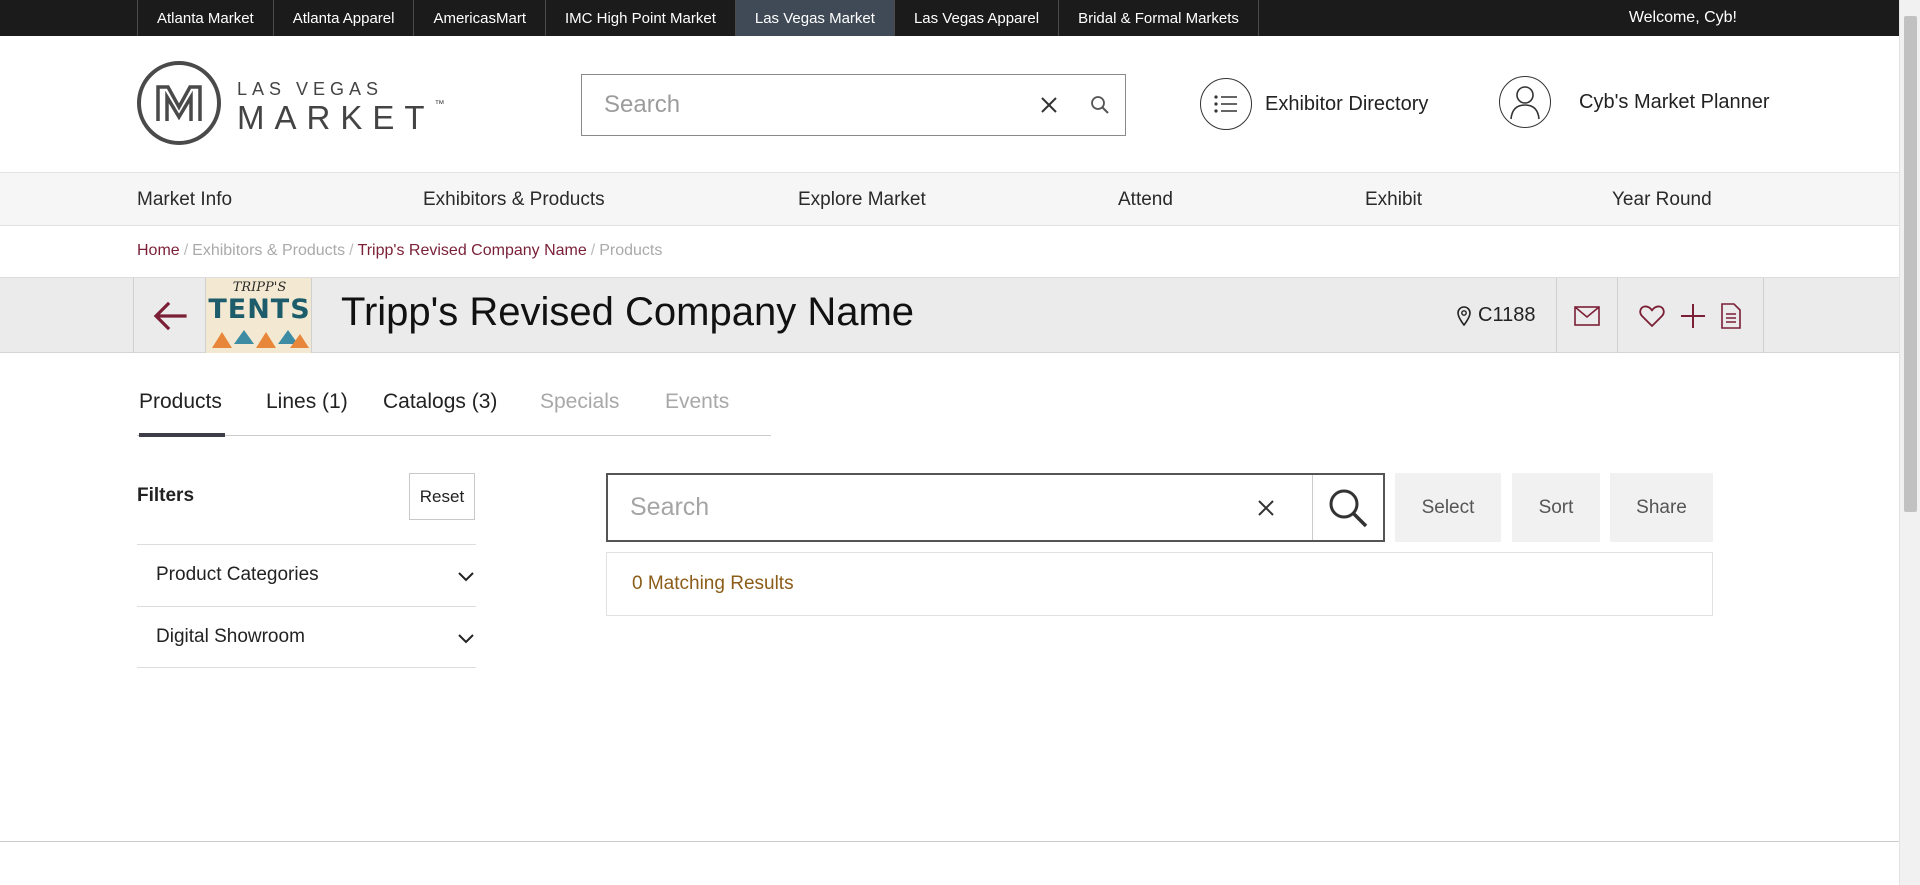  I want to click on exhibitor-logo-line2: TENTS, so click(259, 309).